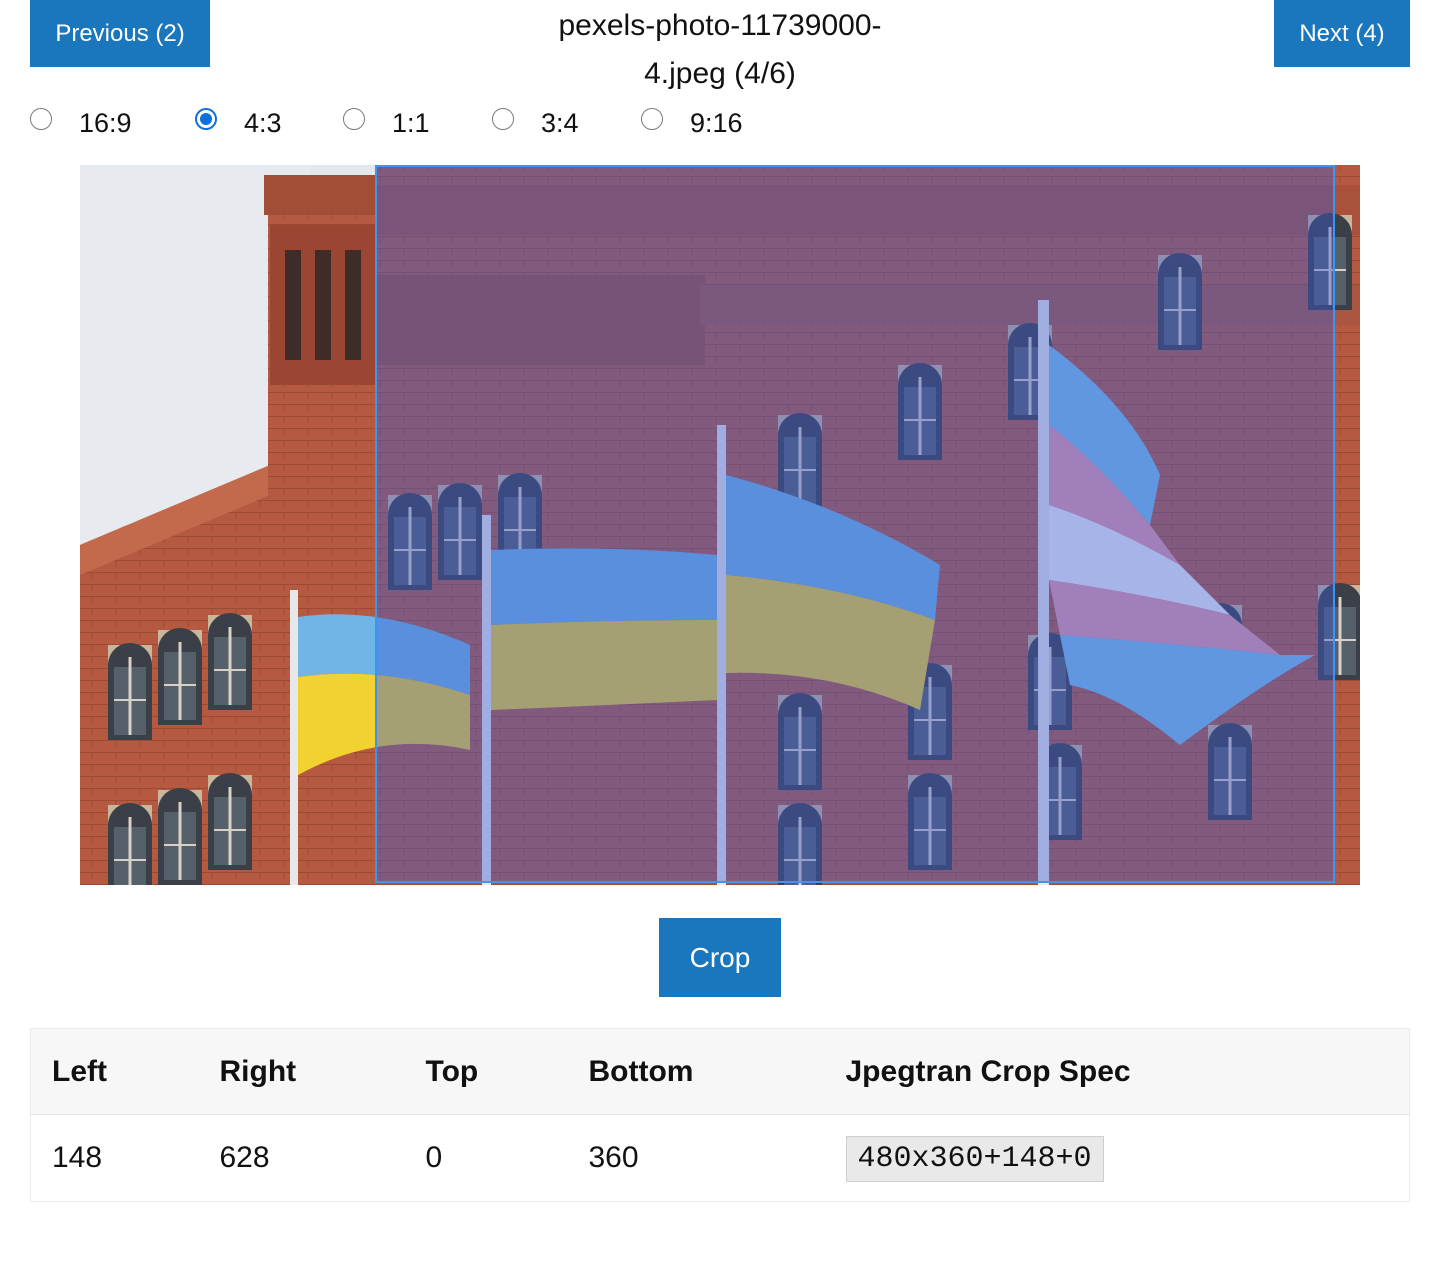 The height and width of the screenshot is (1280, 1440). I want to click on cell-bottom: 360, so click(613, 1157).